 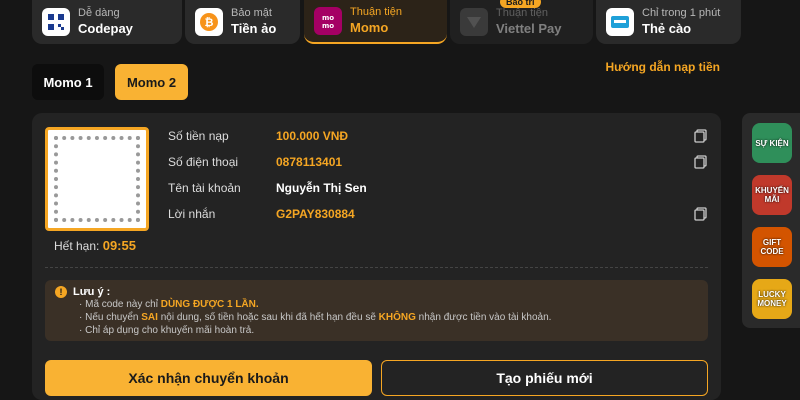 What do you see at coordinates (397, 317) in the screenshot?
I see `note-line-2-bold-2: KHÔNG` at bounding box center [397, 317].